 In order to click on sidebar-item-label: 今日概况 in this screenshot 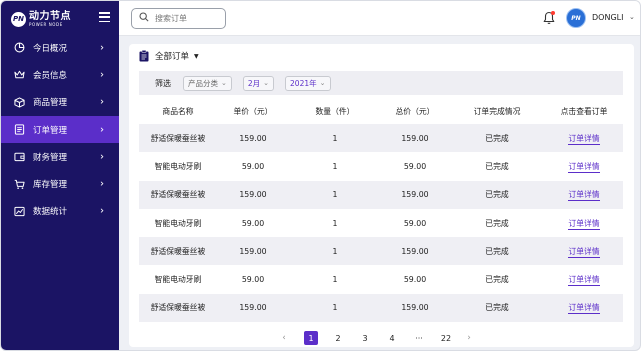, I will do `click(50, 48)`.